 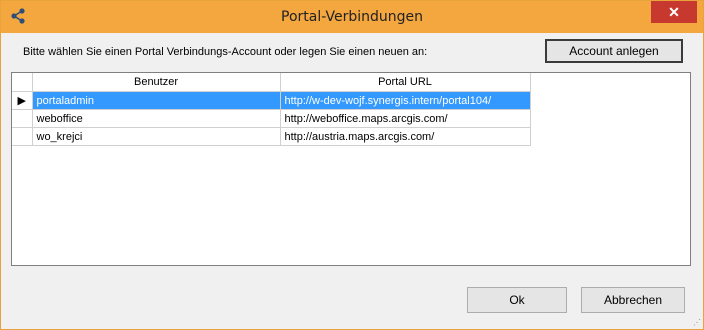 I want to click on window-title: Portal-Verbindungen, so click(x=352, y=17).